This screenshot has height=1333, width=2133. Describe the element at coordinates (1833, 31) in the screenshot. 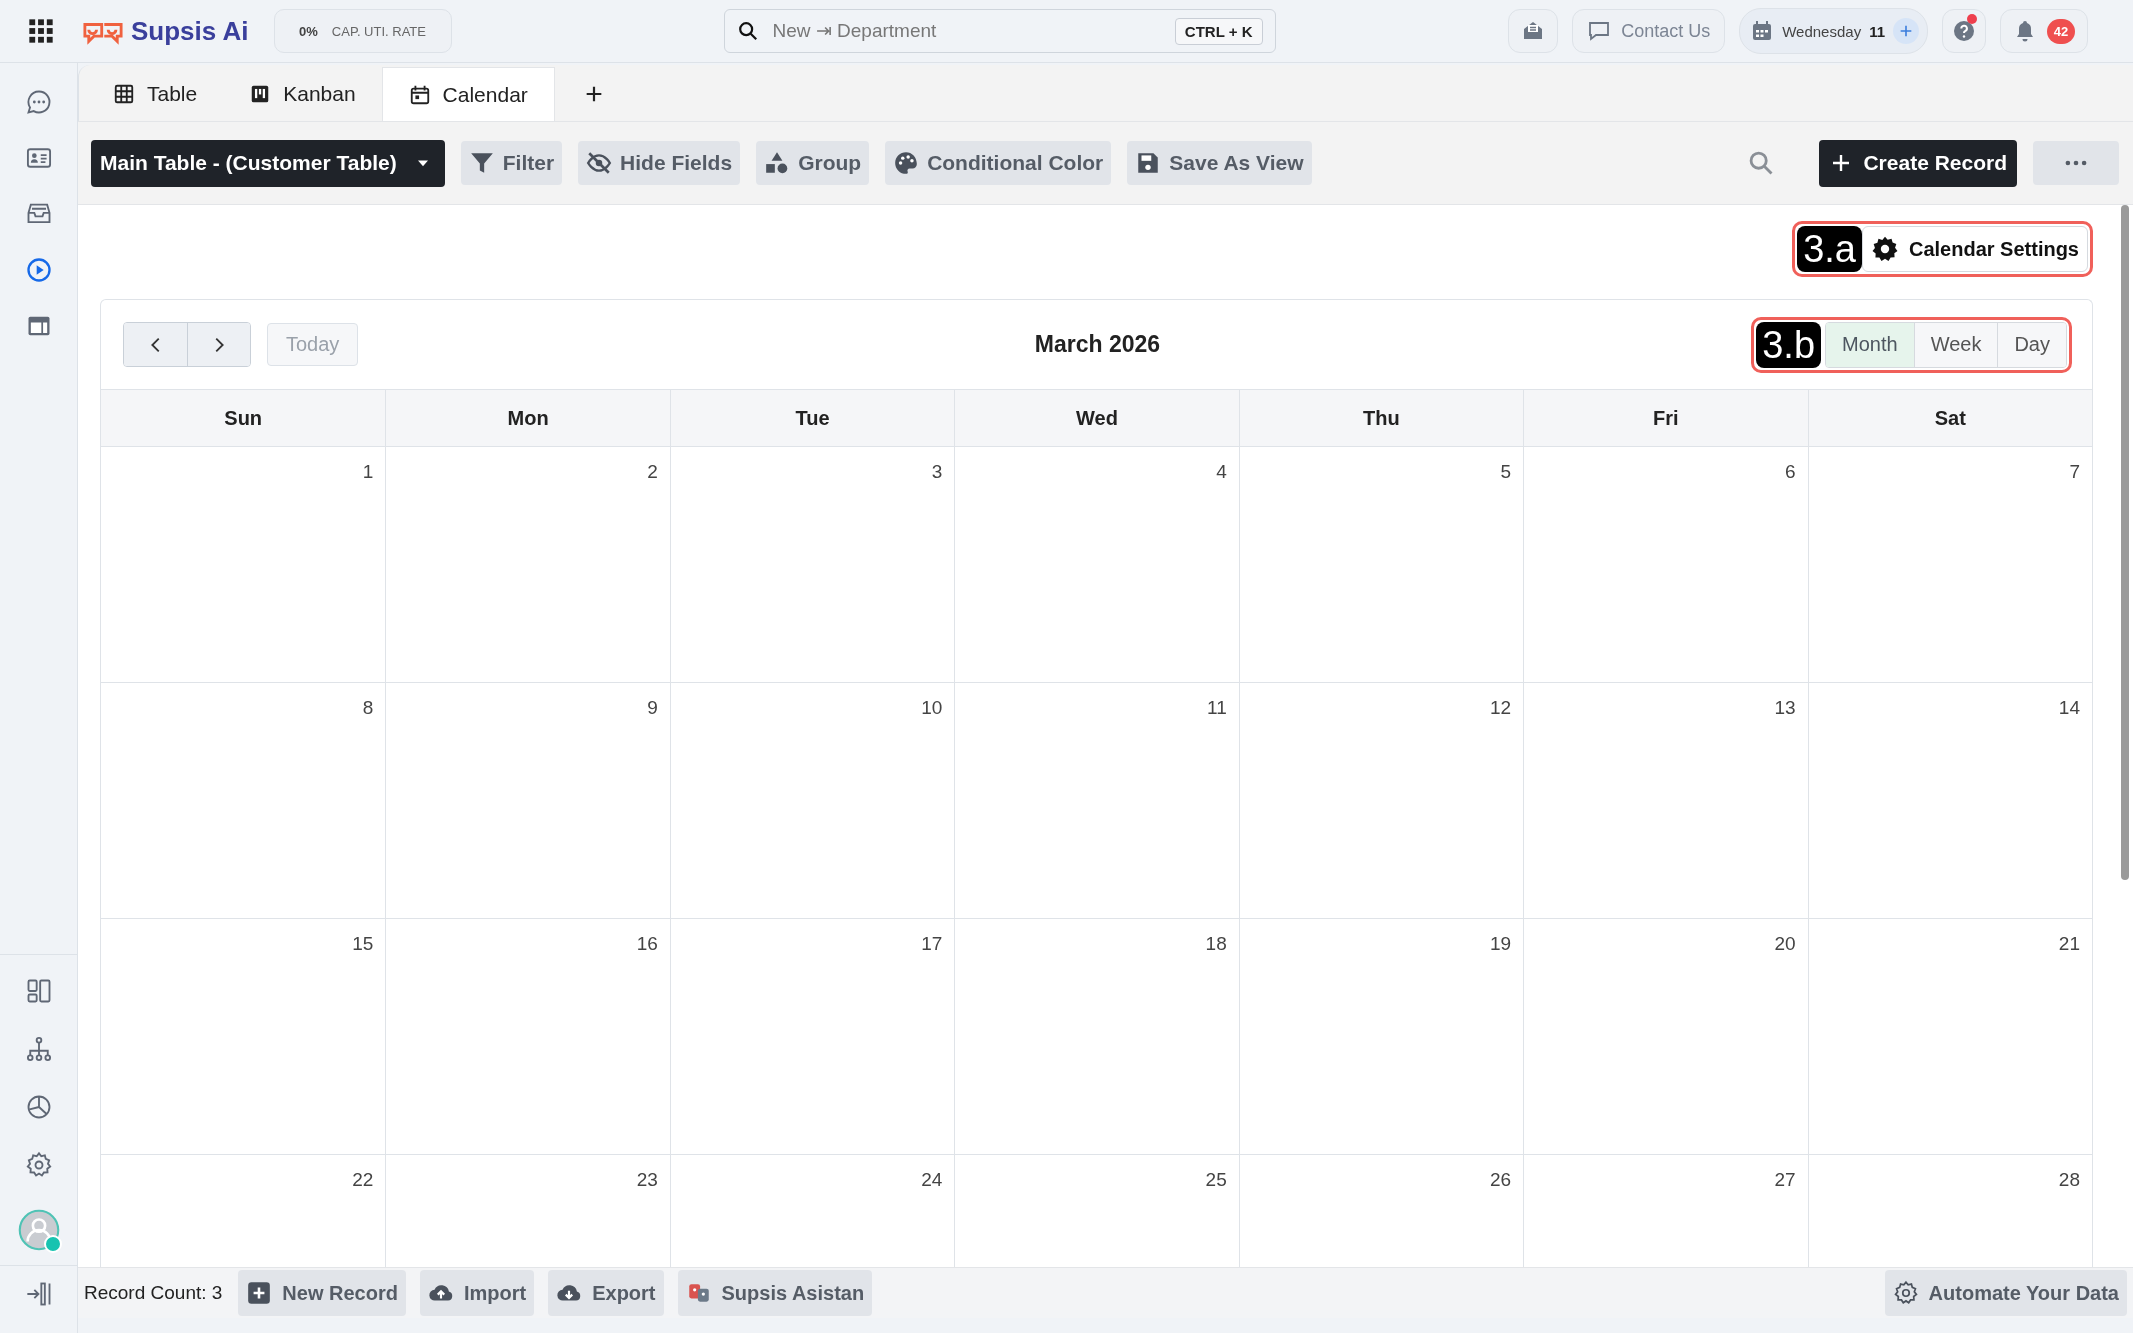

I see `date-pill: Wednesday 11` at that location.